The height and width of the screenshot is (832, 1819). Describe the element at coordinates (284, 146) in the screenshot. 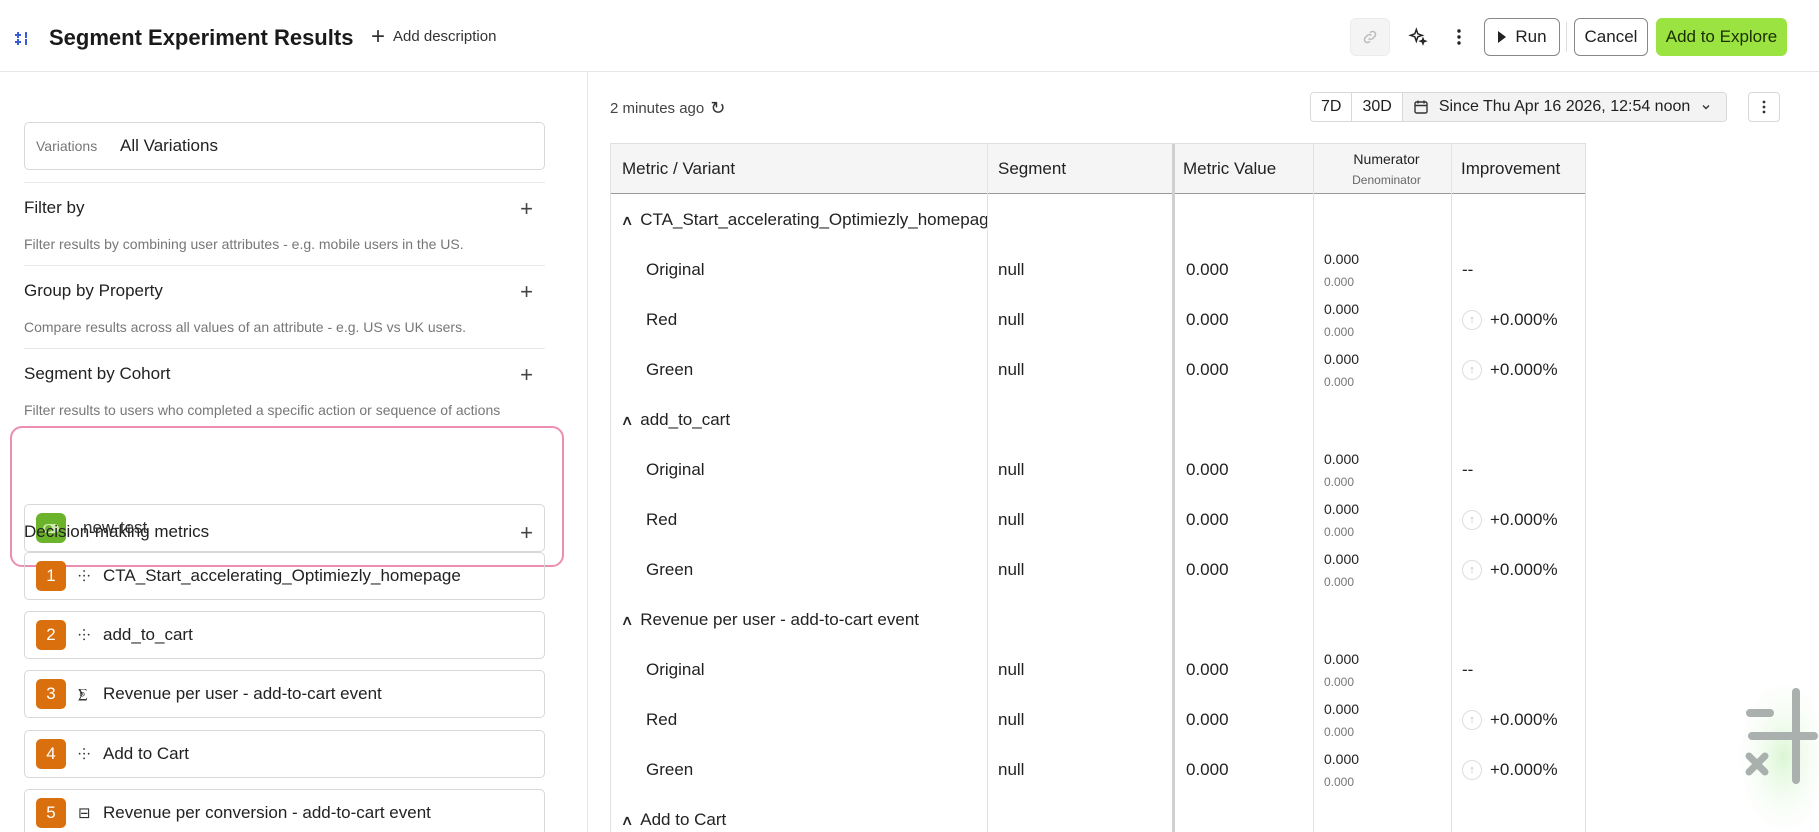

I see `variations-selector: Variations All Variations` at that location.